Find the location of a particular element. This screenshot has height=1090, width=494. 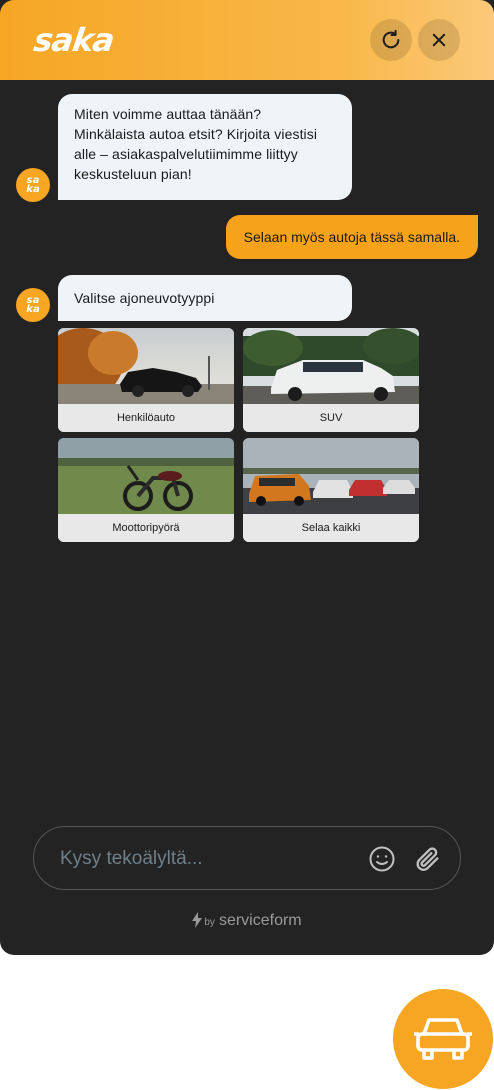

smiley-icon is located at coordinates (382, 859).